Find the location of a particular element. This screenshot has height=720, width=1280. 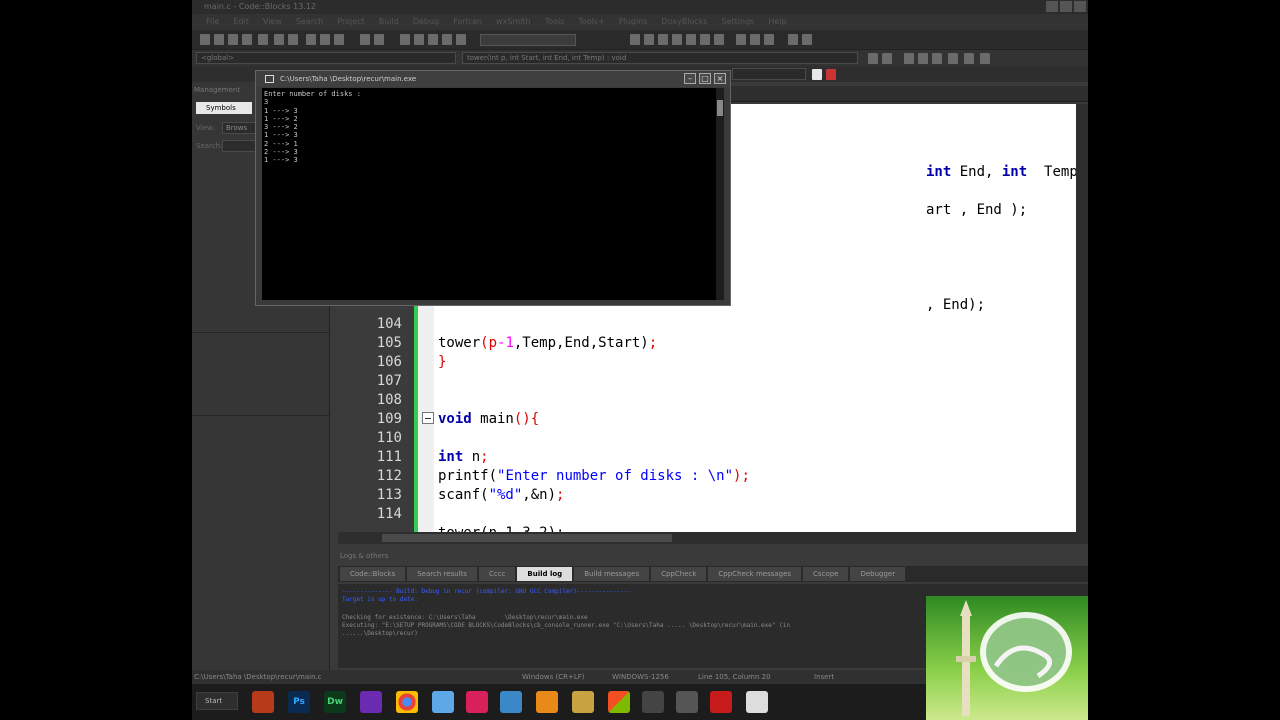

next-bookmark-icon is located at coordinates (937, 58).